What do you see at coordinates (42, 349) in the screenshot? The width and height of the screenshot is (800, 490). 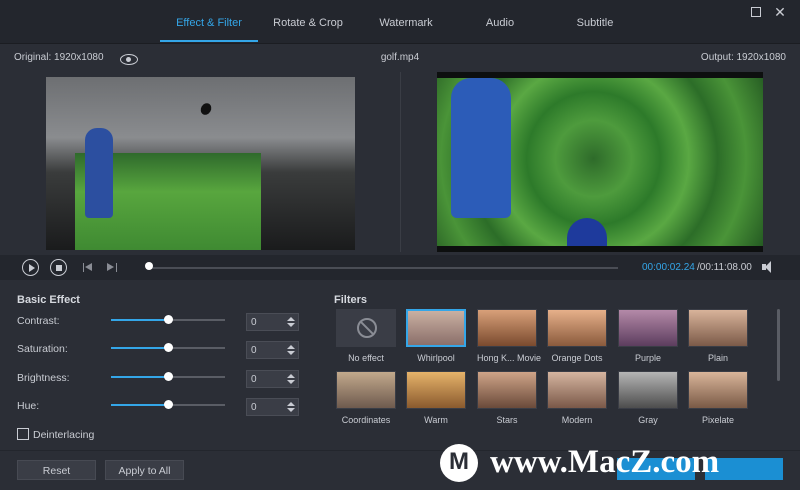 I see `saturation-label: Saturation:` at bounding box center [42, 349].